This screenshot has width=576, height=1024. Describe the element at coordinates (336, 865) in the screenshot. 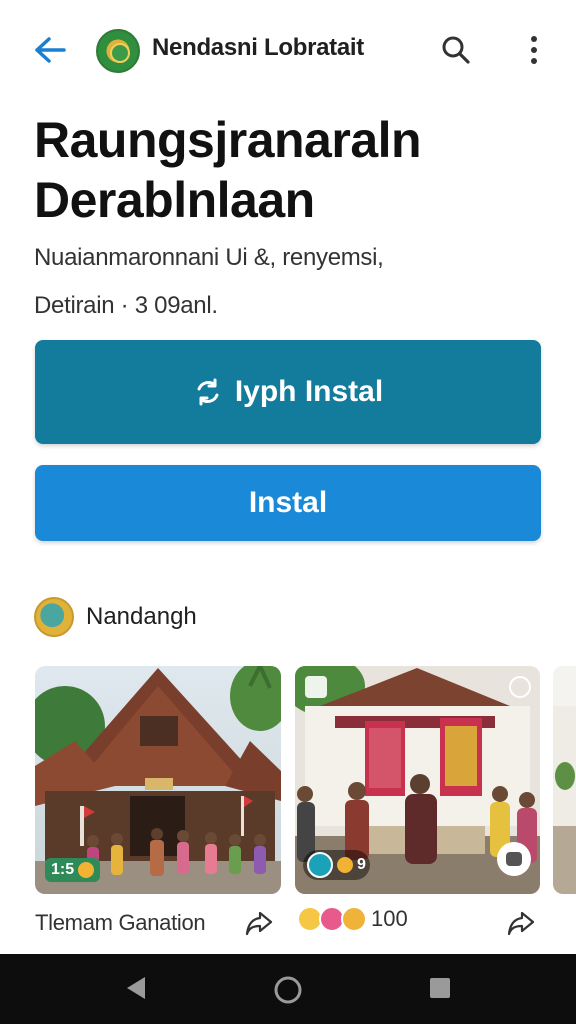

I see `card2-badge: 9` at that location.